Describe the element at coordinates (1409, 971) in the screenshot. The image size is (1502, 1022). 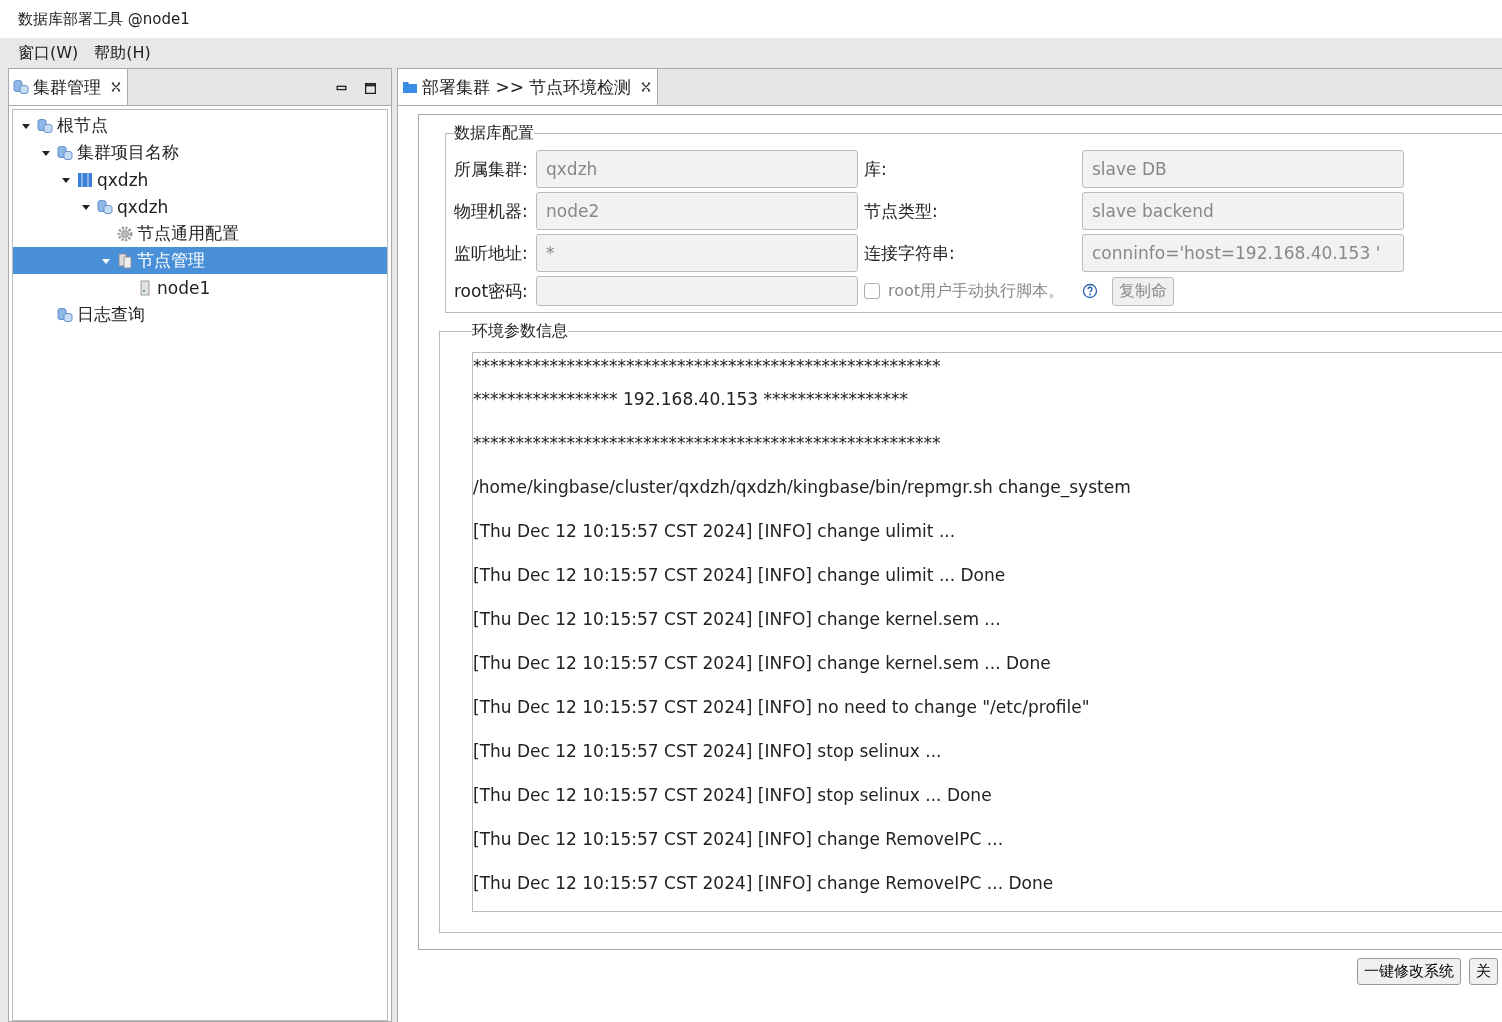
I see `action-button: 一键修改系统` at that location.